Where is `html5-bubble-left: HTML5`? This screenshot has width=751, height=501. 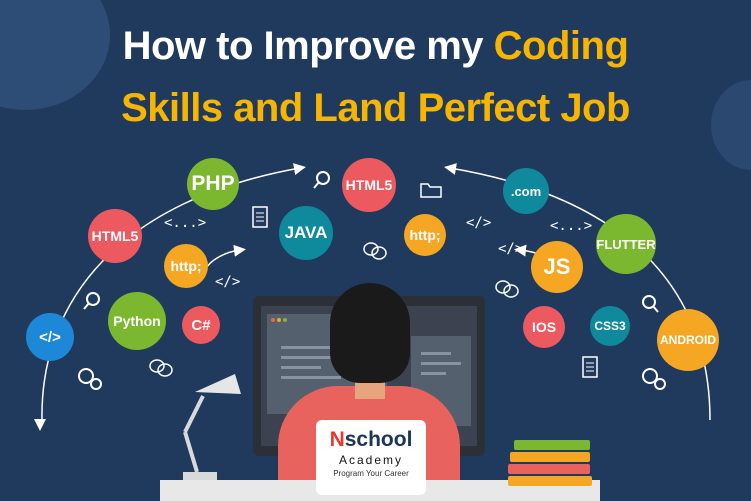 html5-bubble-left: HTML5 is located at coordinates (115, 236).